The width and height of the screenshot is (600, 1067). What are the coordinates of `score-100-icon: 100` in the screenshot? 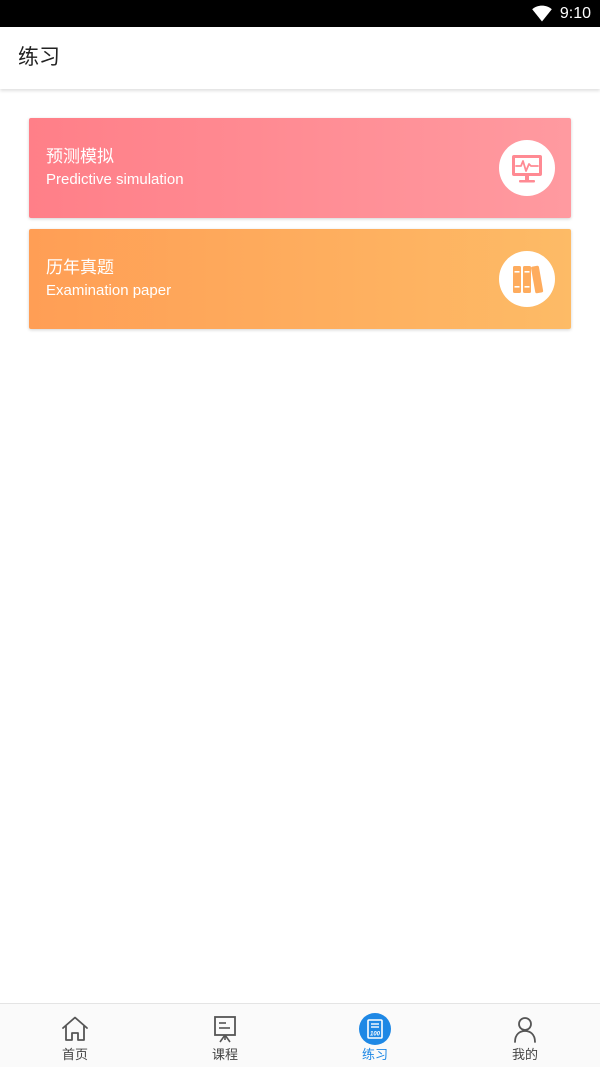 It's located at (375, 1029).